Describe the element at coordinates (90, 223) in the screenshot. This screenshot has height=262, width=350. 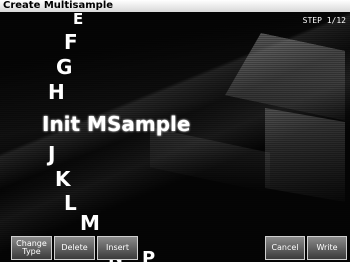
I see `list-item: M` at that location.